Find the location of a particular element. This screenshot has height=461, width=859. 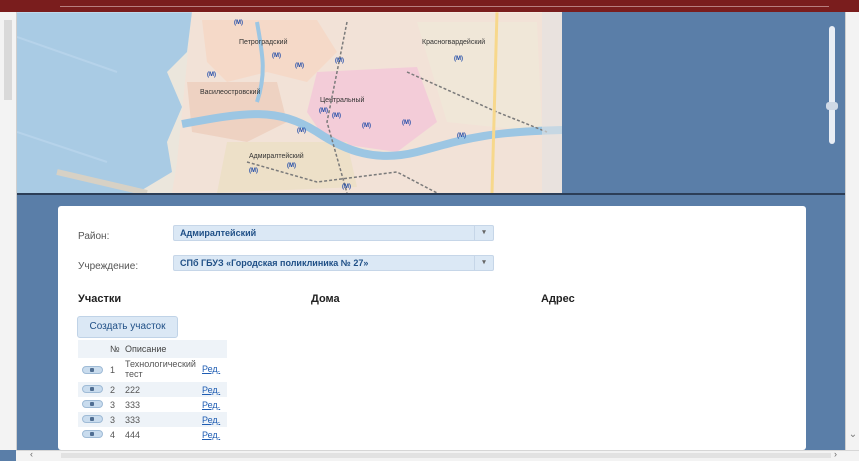

map-label-admiralteysky: Адмиралтейский is located at coordinates (276, 156).